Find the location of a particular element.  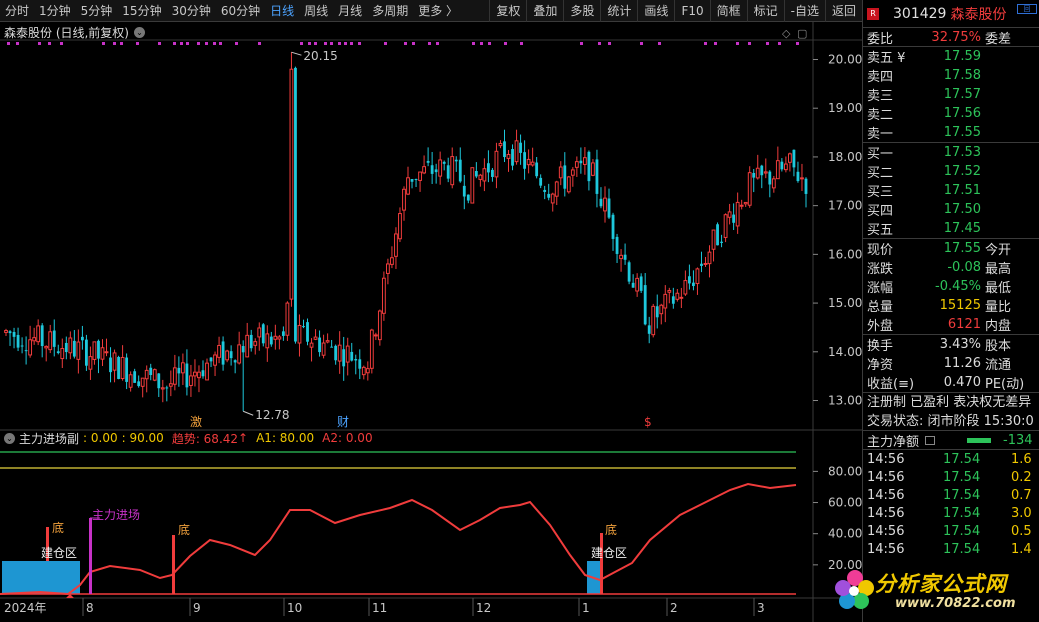

tool-button-4: 画线 is located at coordinates (655, 11).